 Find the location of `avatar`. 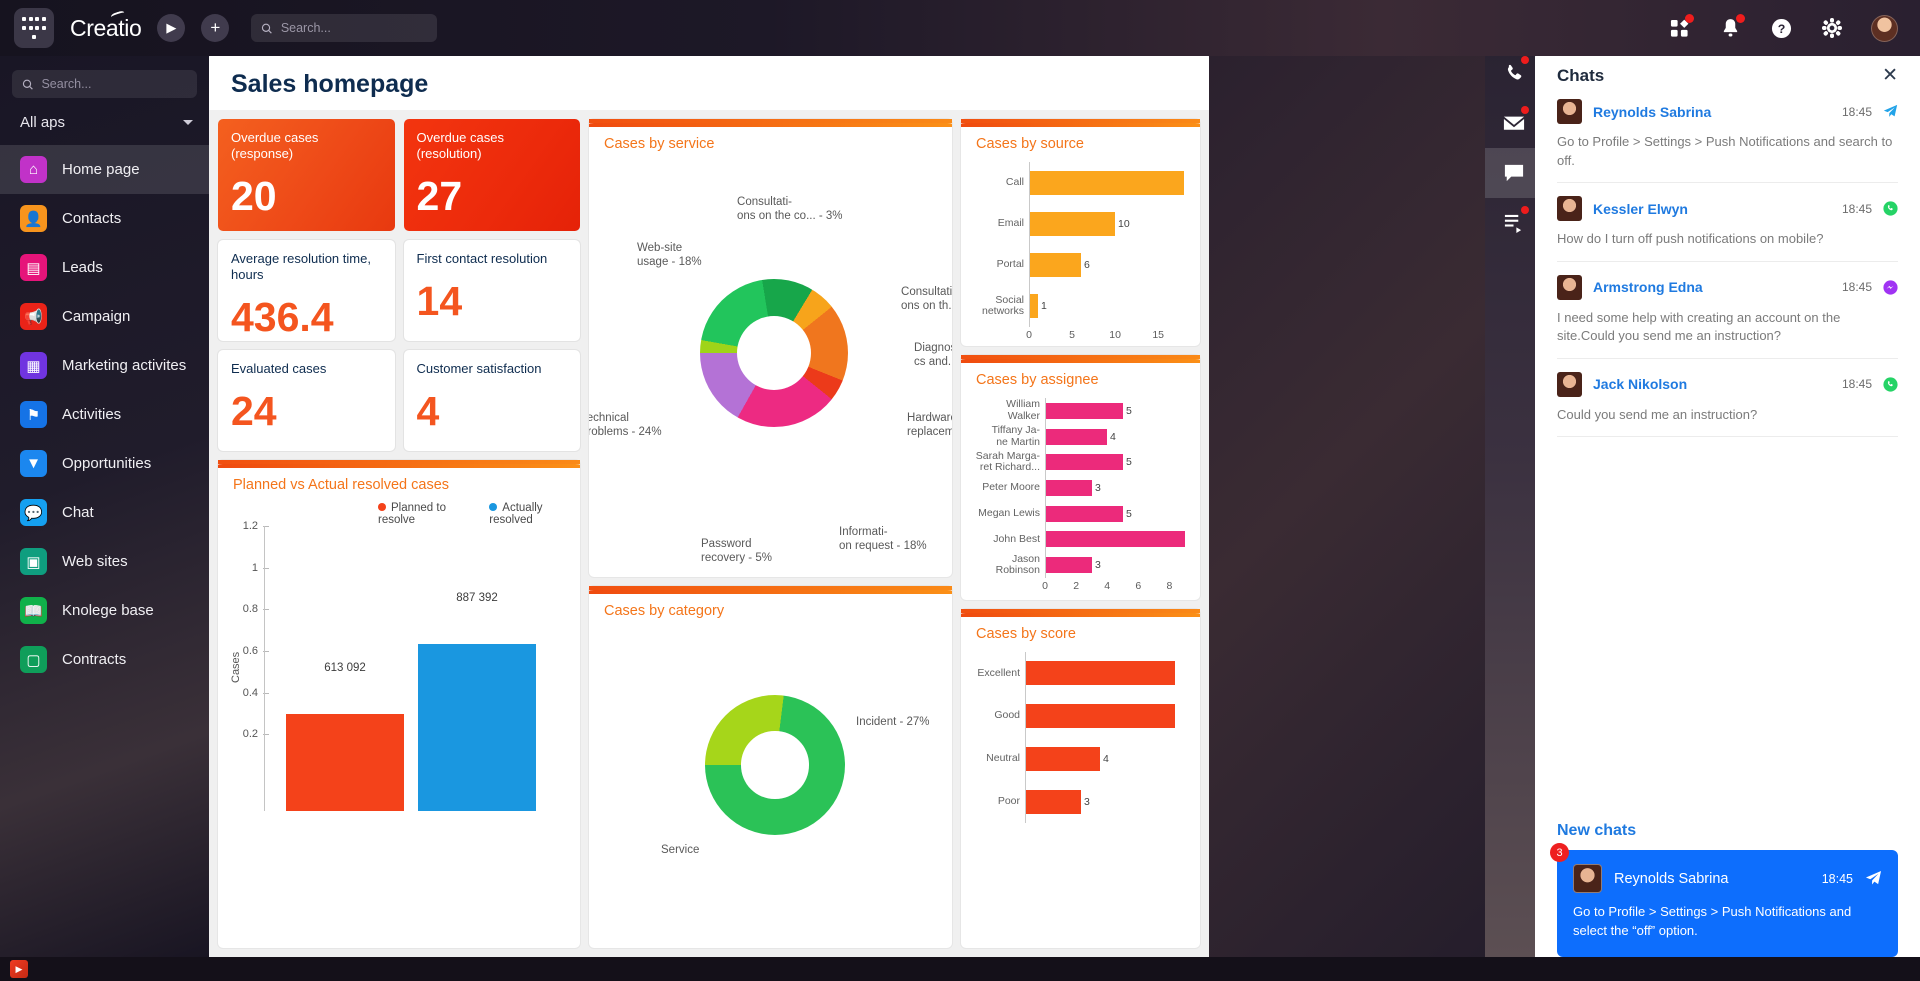

avatar is located at coordinates (1884, 28).